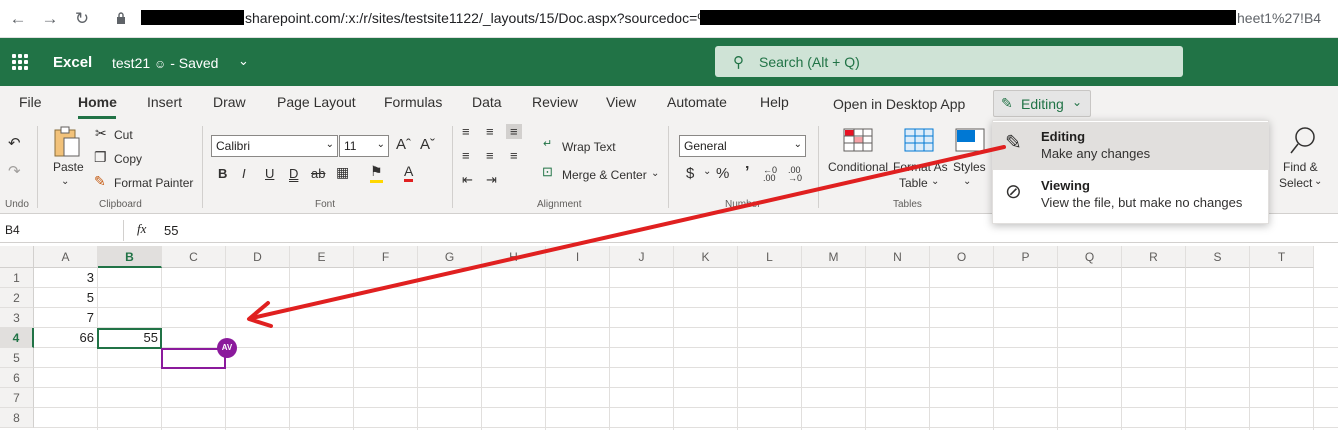 The height and width of the screenshot is (430, 1338). Describe the element at coordinates (962, 257) in the screenshot. I see `column-header: O` at that location.